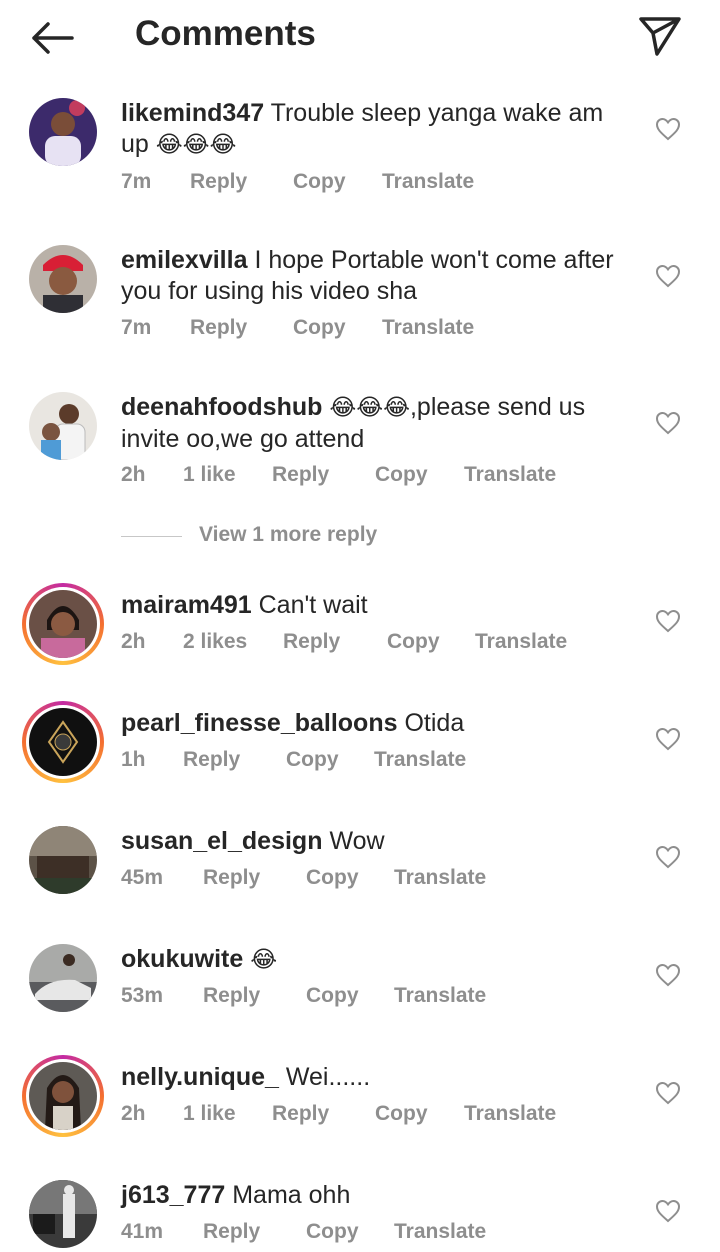 This screenshot has width=720, height=1252. What do you see at coordinates (215, 642) in the screenshot?
I see `like-count: 2 likes` at bounding box center [215, 642].